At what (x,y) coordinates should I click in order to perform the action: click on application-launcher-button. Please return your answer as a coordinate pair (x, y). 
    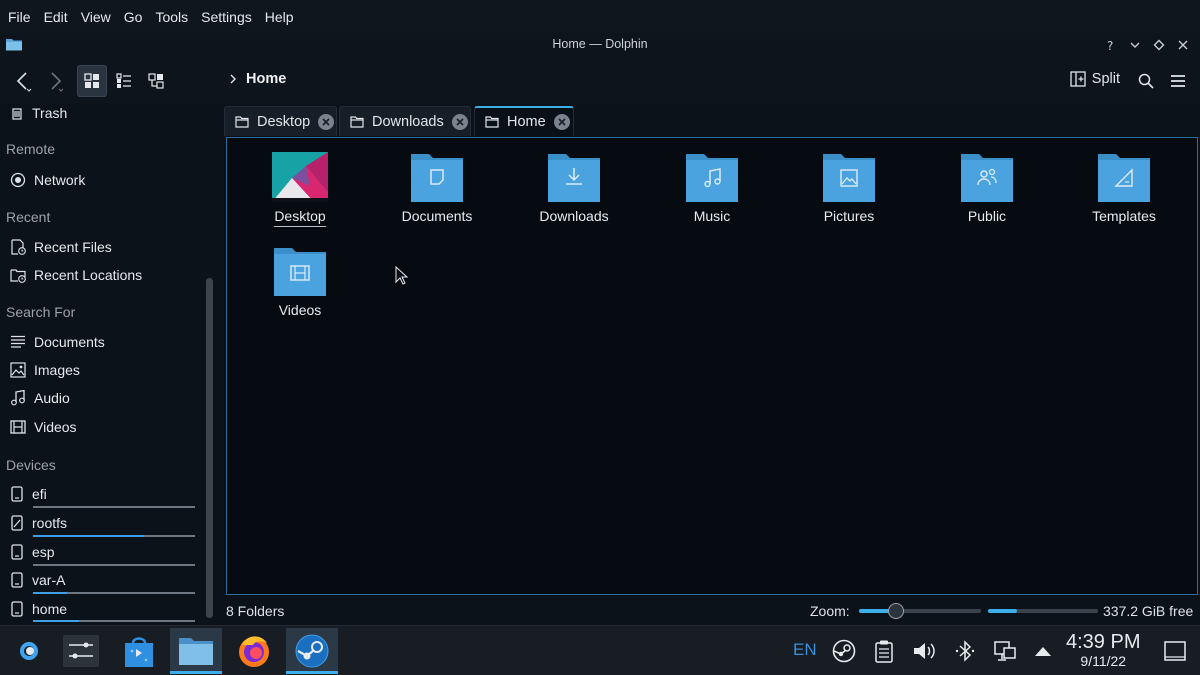
    Looking at the image, I should click on (28, 651).